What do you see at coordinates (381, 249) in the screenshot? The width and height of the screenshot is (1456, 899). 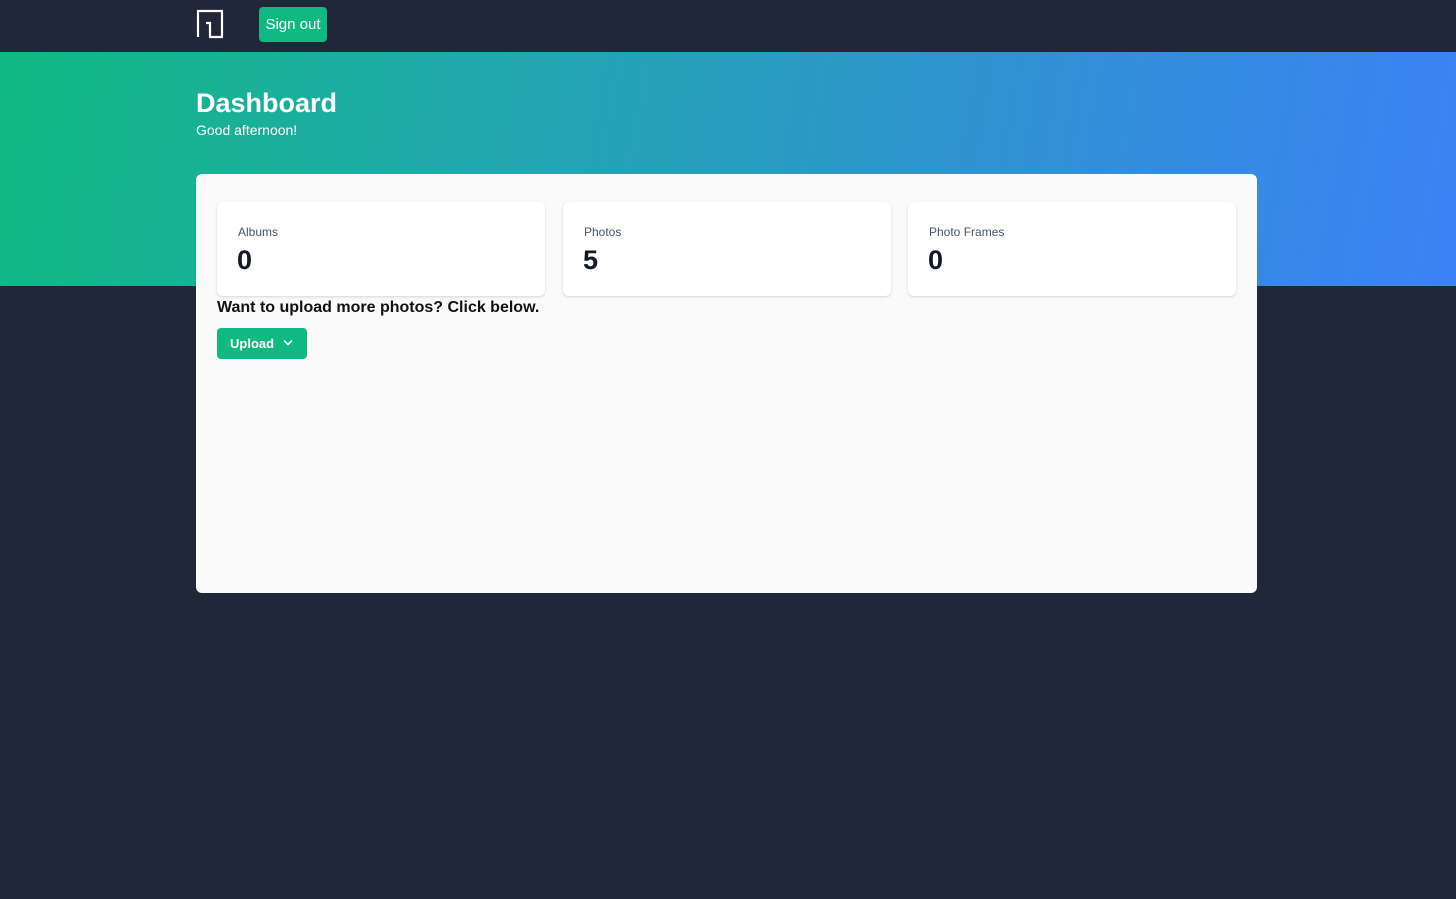 I see `albums-stat-card: Albums 0` at bounding box center [381, 249].